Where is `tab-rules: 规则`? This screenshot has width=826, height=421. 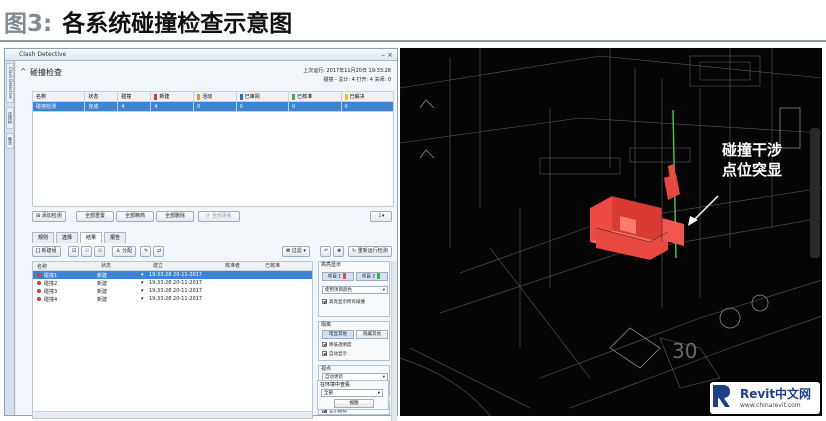 tab-rules: 规则 is located at coordinates (43, 237).